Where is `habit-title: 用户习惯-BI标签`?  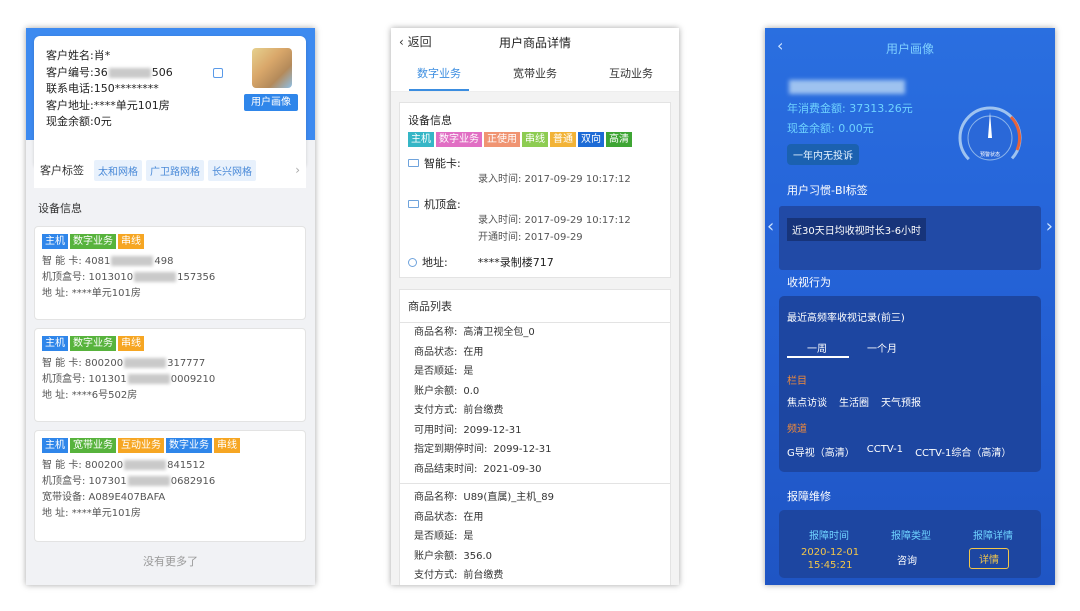 habit-title: 用户习惯-BI标签 is located at coordinates (827, 190).